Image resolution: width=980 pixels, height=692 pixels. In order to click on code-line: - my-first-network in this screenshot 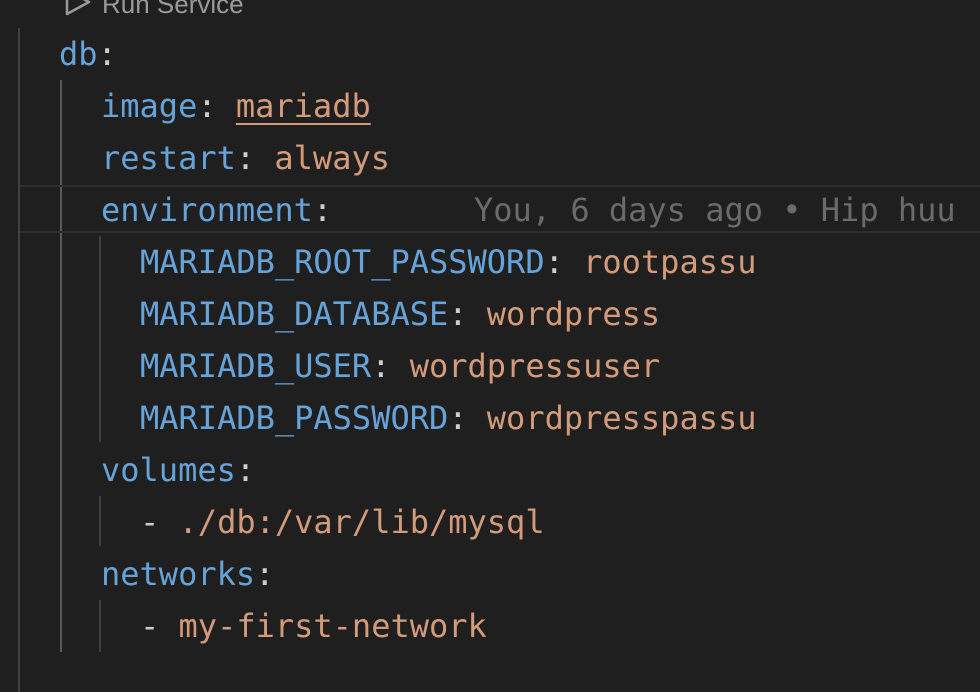, I will do `click(490, 626)`.